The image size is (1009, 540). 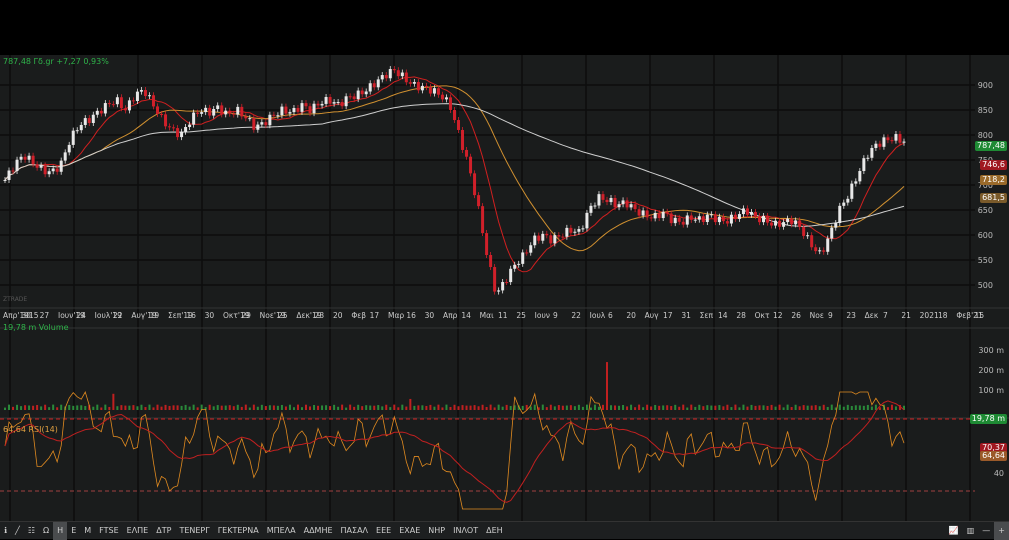 What do you see at coordinates (980, 315) in the screenshot?
I see `time-tick: 15` at bounding box center [980, 315].